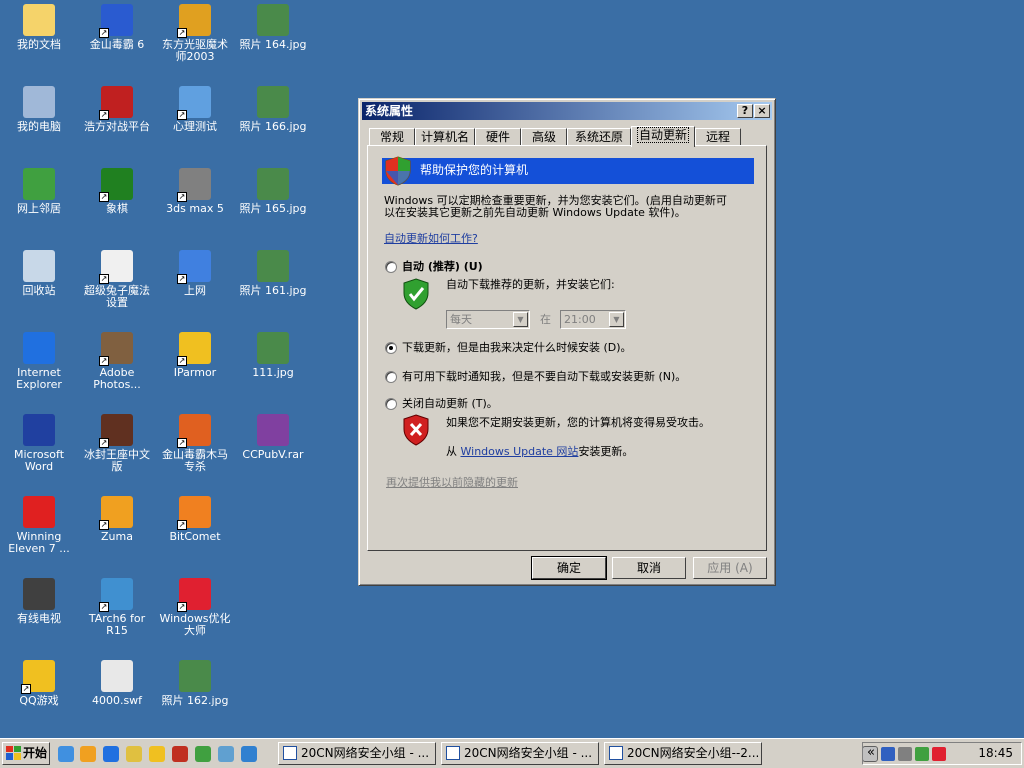 The width and height of the screenshot is (1024, 768). What do you see at coordinates (88, 754) in the screenshot?
I see `quicklaunch-player-icon` at bounding box center [88, 754].